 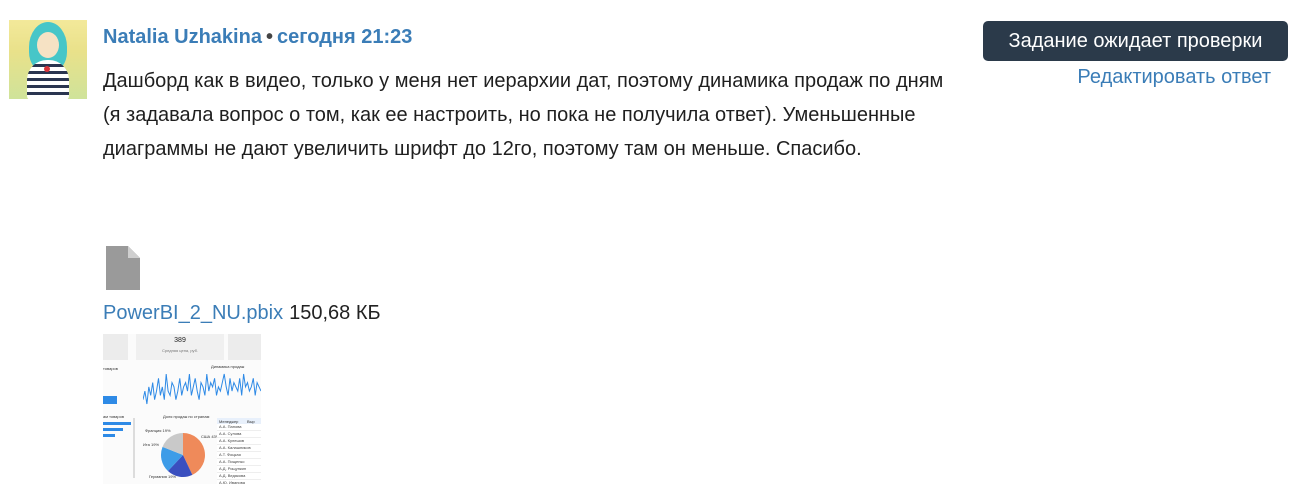 I want to click on thumb-divider, so click(x=134, y=448).